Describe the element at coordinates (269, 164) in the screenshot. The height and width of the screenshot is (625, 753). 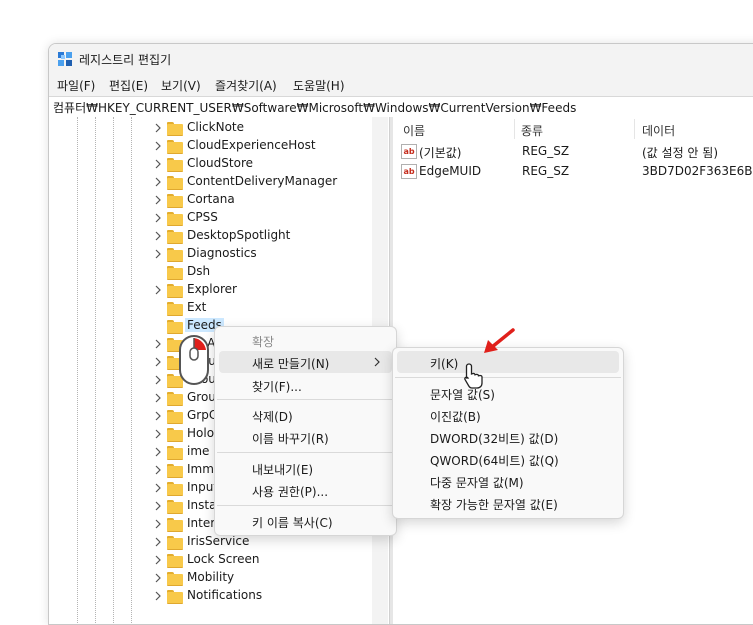
I see `tree-item: CloudStore` at that location.